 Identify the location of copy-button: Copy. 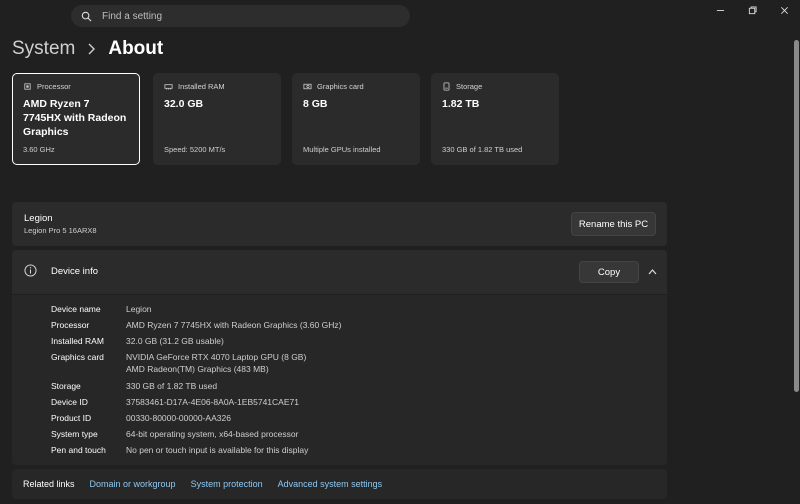
(609, 272).